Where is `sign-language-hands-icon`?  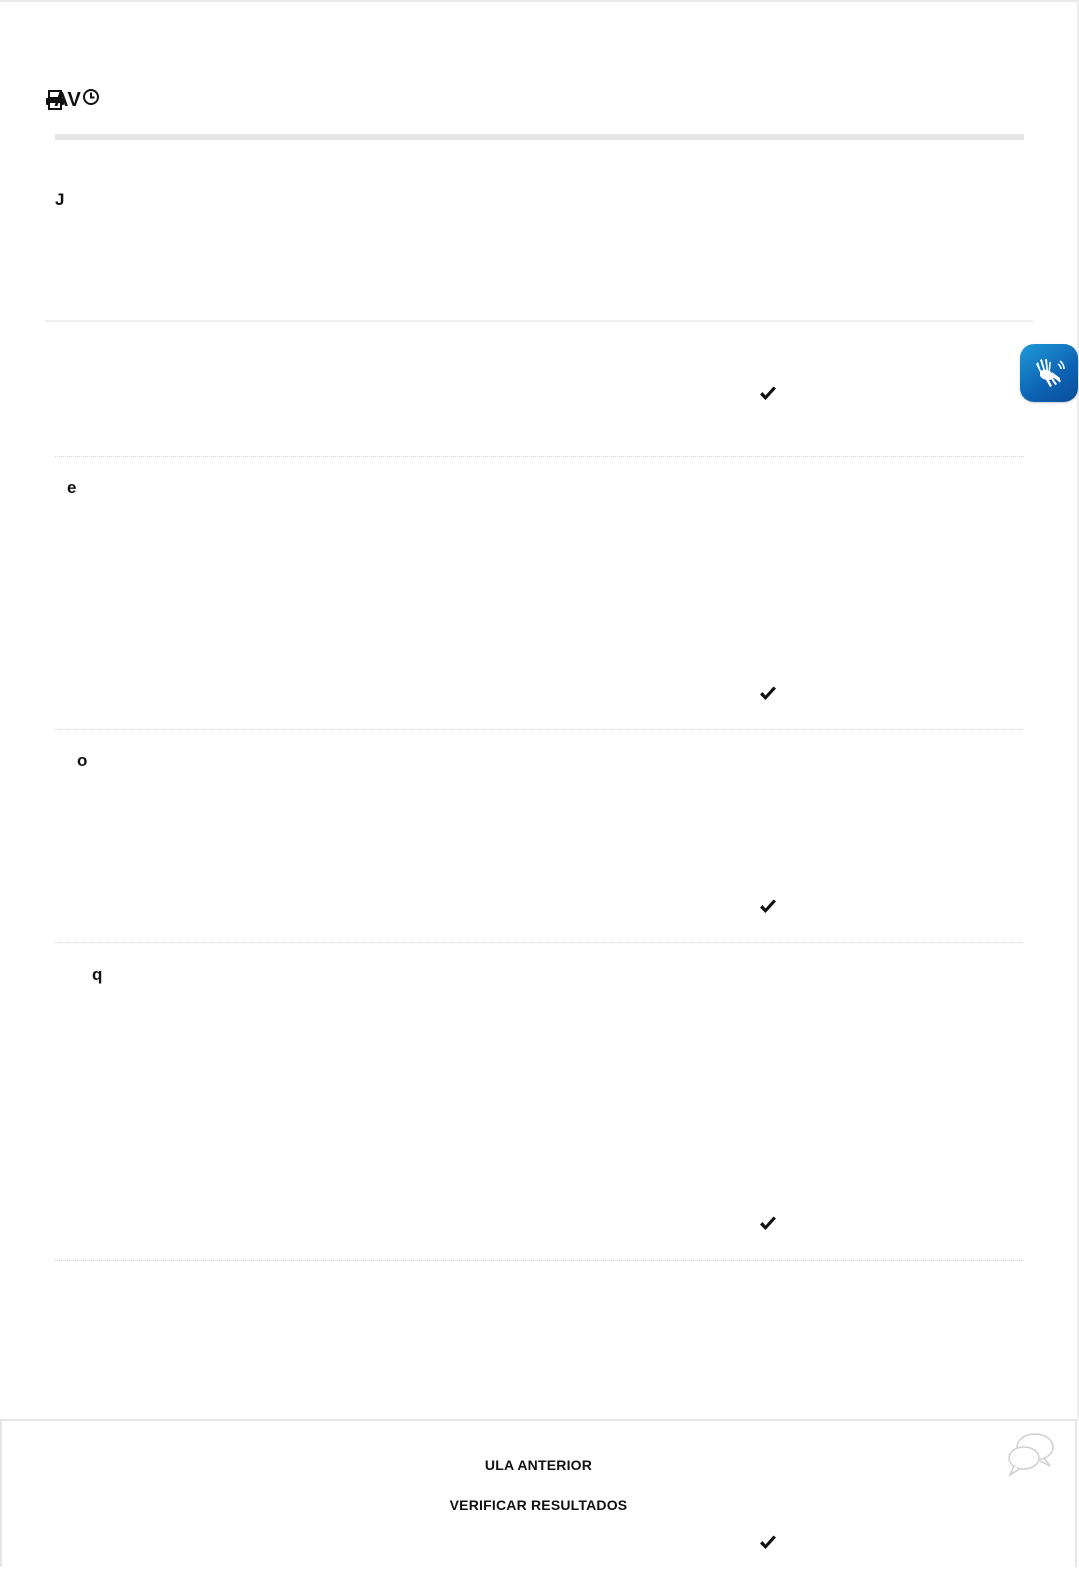
sign-language-hands-icon is located at coordinates (1050, 373).